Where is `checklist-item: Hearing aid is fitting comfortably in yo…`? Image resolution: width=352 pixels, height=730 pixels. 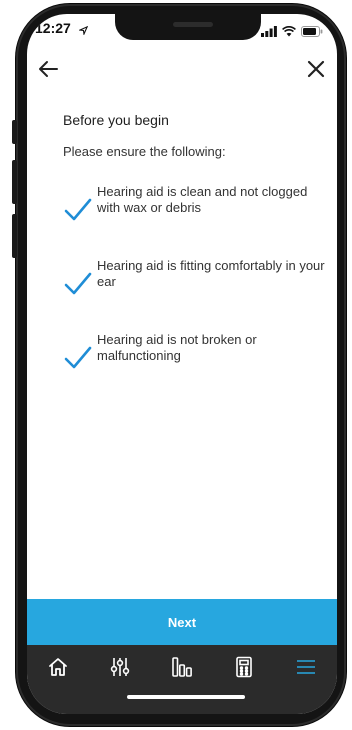 checklist-item: Hearing aid is fitting comfortably in yo… is located at coordinates (197, 295).